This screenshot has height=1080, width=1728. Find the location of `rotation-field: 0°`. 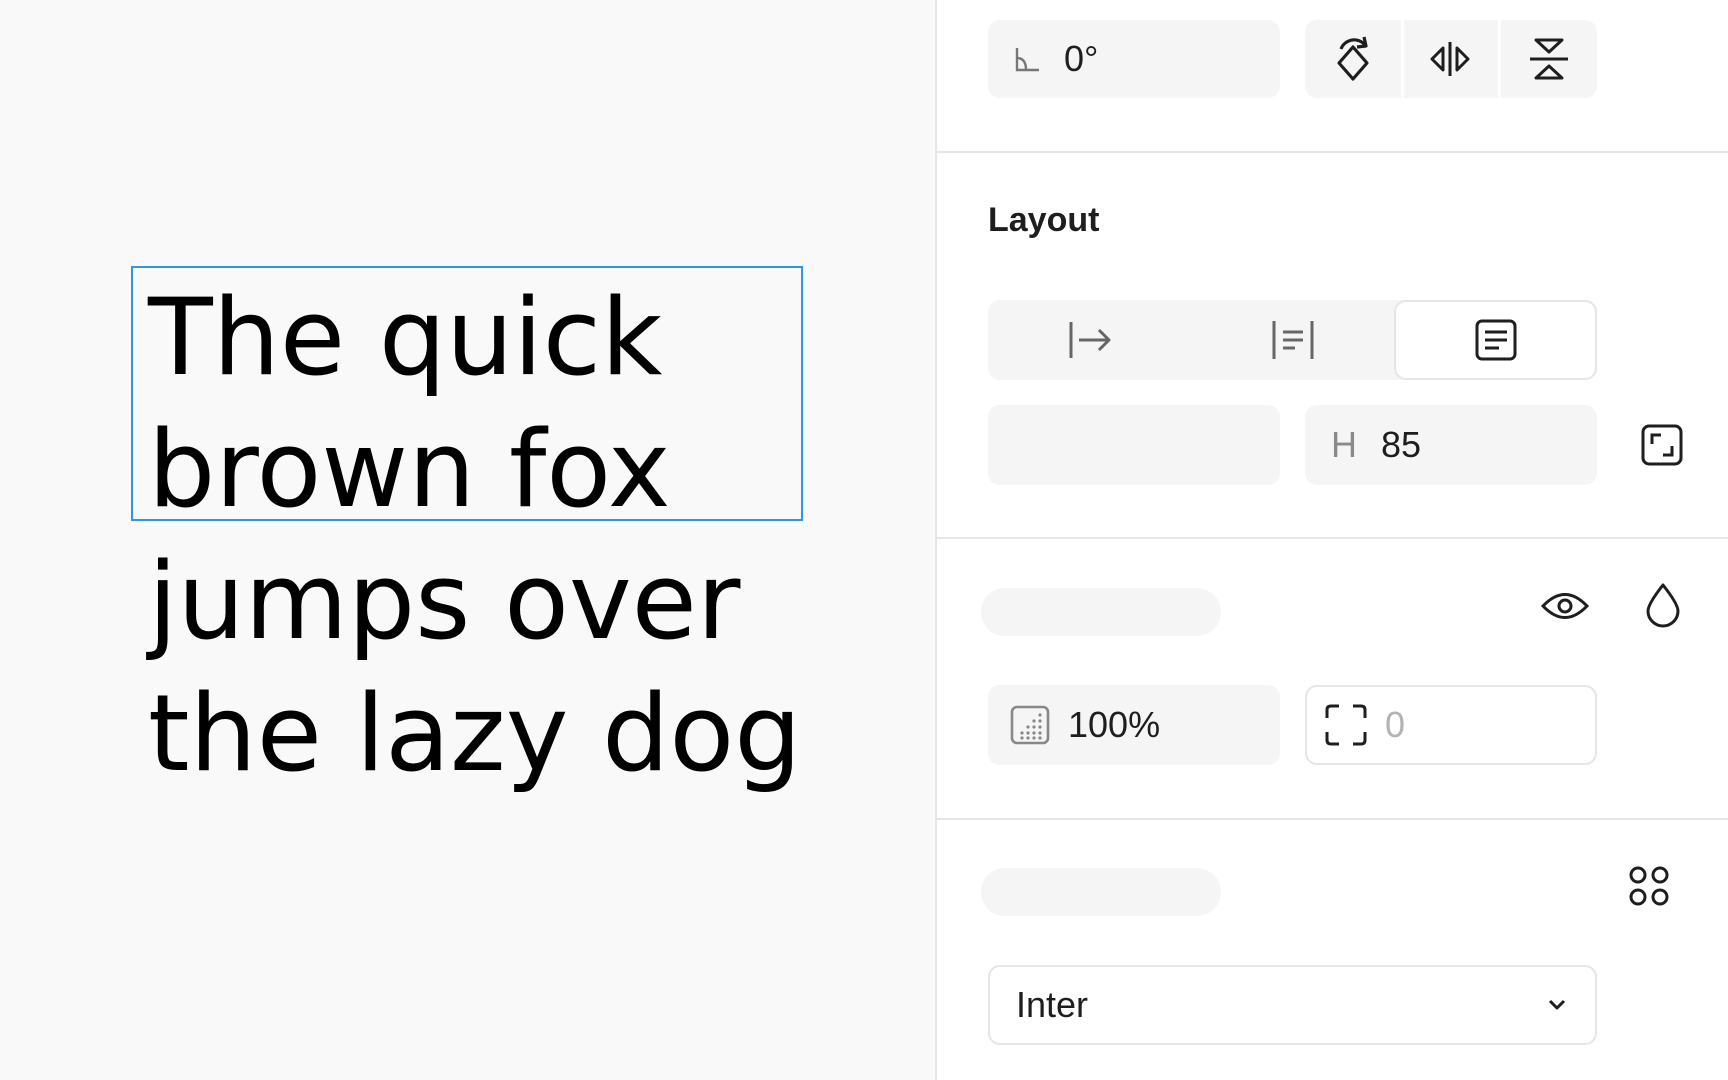

rotation-field: 0° is located at coordinates (1134, 59).